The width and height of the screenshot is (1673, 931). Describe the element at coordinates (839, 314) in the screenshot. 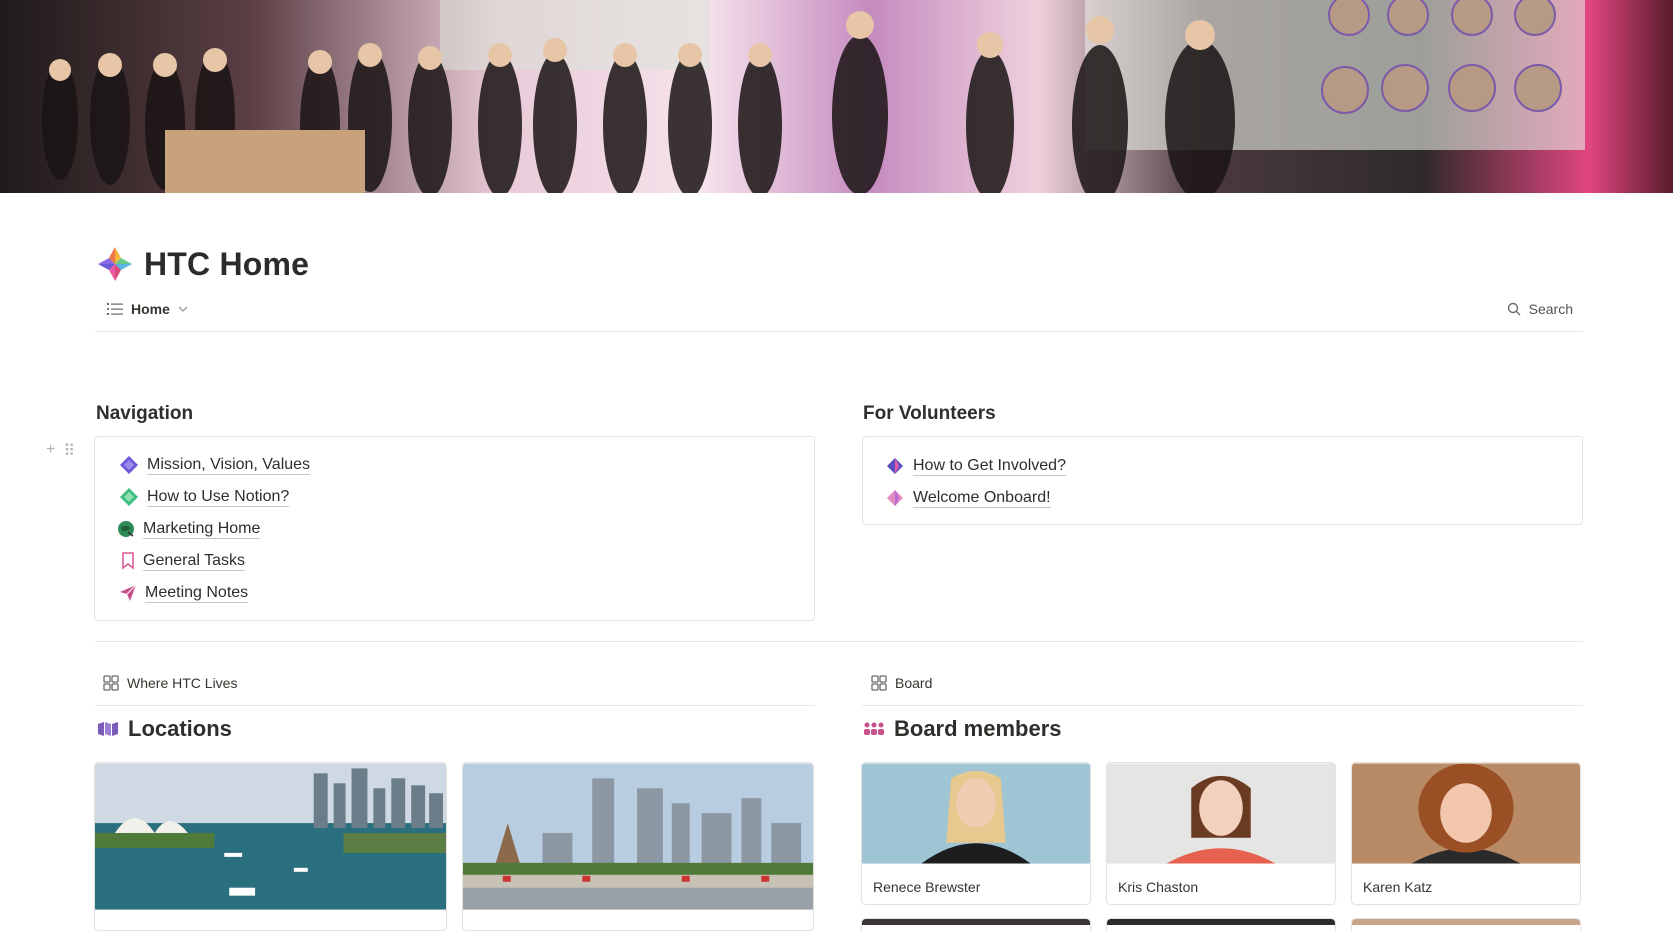

I see `view-bar: Home Search` at that location.